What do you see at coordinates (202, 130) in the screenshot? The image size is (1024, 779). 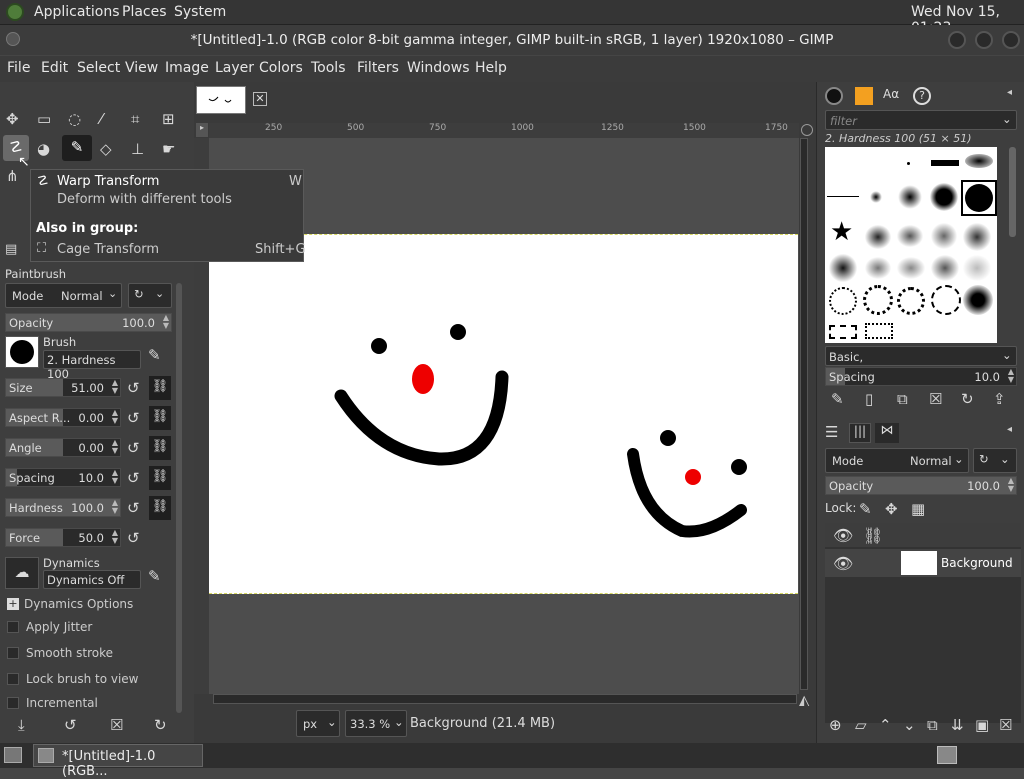 I see `quick-mask-corner-icon: ▸` at bounding box center [202, 130].